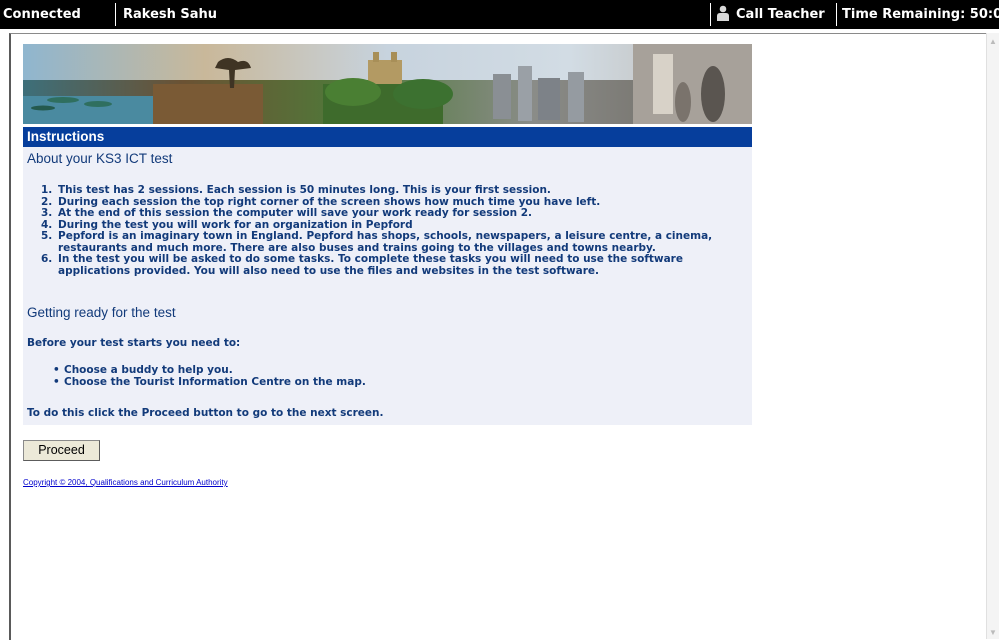  Describe the element at coordinates (920, 14) in the screenshot. I see `time-remaining: Time Remaining: 50:00` at that location.